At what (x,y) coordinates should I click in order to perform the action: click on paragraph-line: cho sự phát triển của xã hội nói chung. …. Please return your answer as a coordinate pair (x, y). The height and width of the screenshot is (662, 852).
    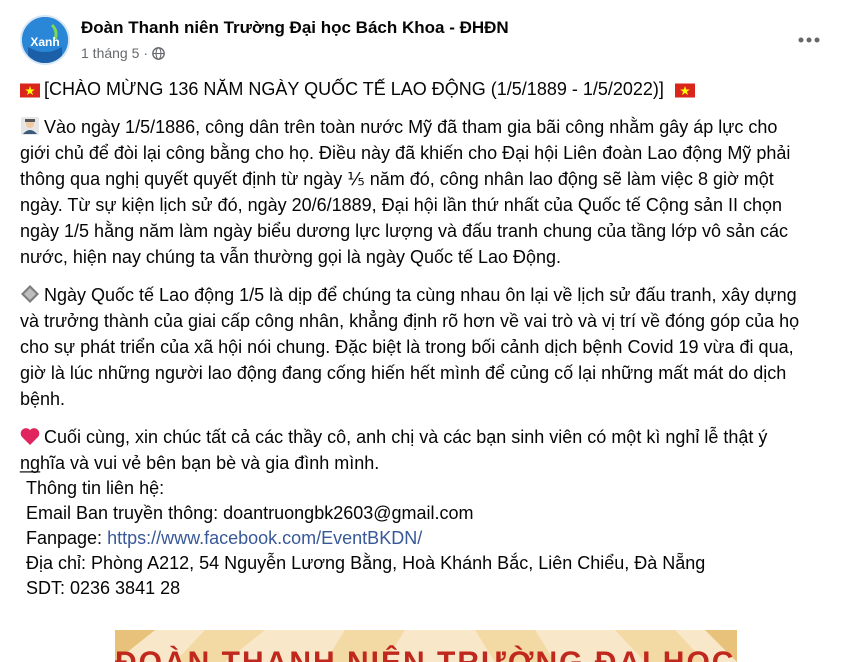
    Looking at the image, I should click on (407, 347).